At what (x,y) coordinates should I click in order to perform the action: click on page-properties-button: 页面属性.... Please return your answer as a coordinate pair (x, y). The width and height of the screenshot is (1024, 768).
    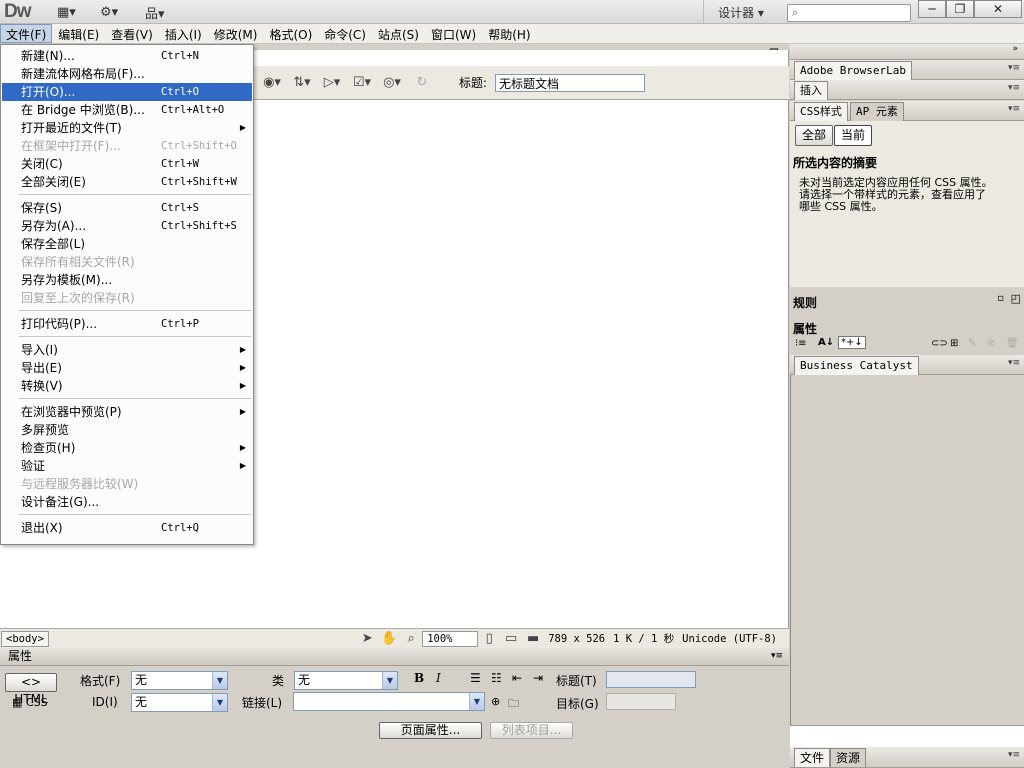
    Looking at the image, I should click on (430, 730).